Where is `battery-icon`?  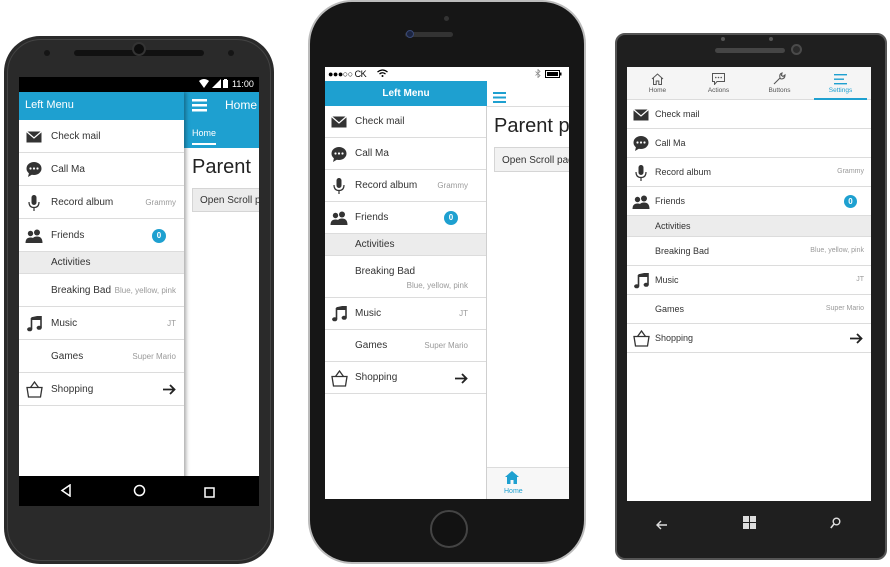 battery-icon is located at coordinates (553, 75).